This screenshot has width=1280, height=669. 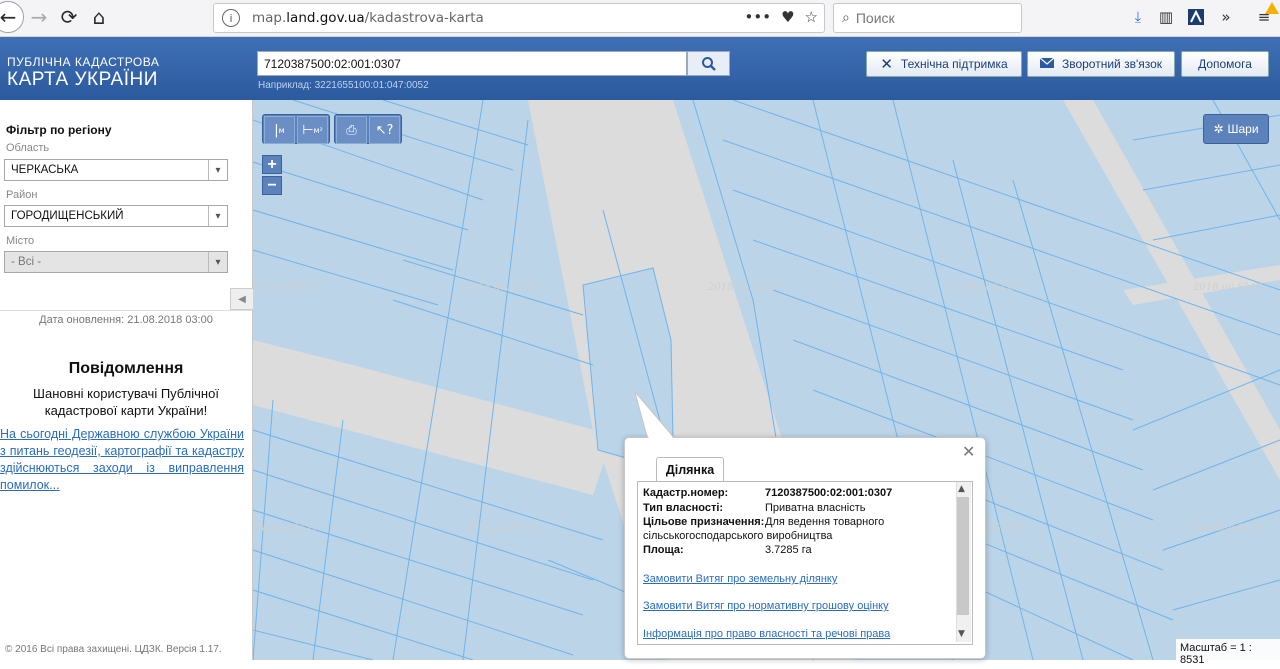 I want to click on row-label: Тип власності:, so click(x=683, y=508).